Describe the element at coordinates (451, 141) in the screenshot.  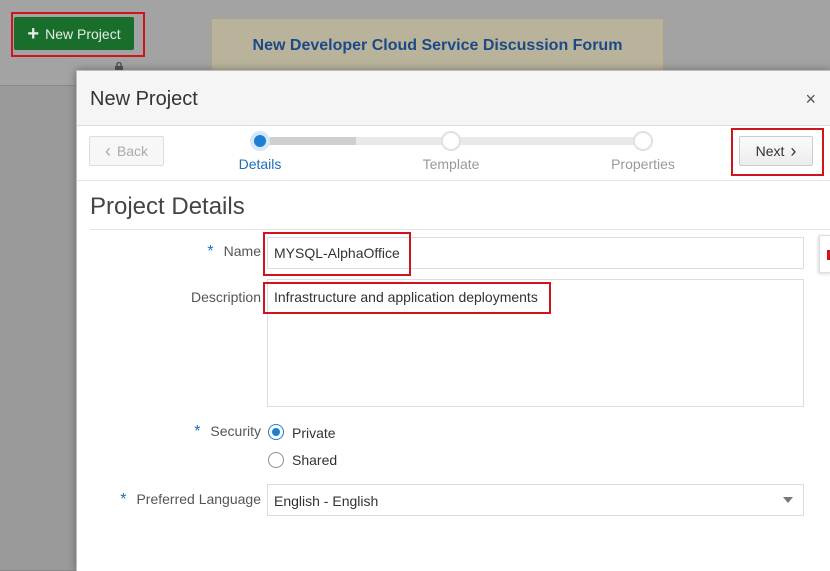
I see `train-stop-template` at that location.